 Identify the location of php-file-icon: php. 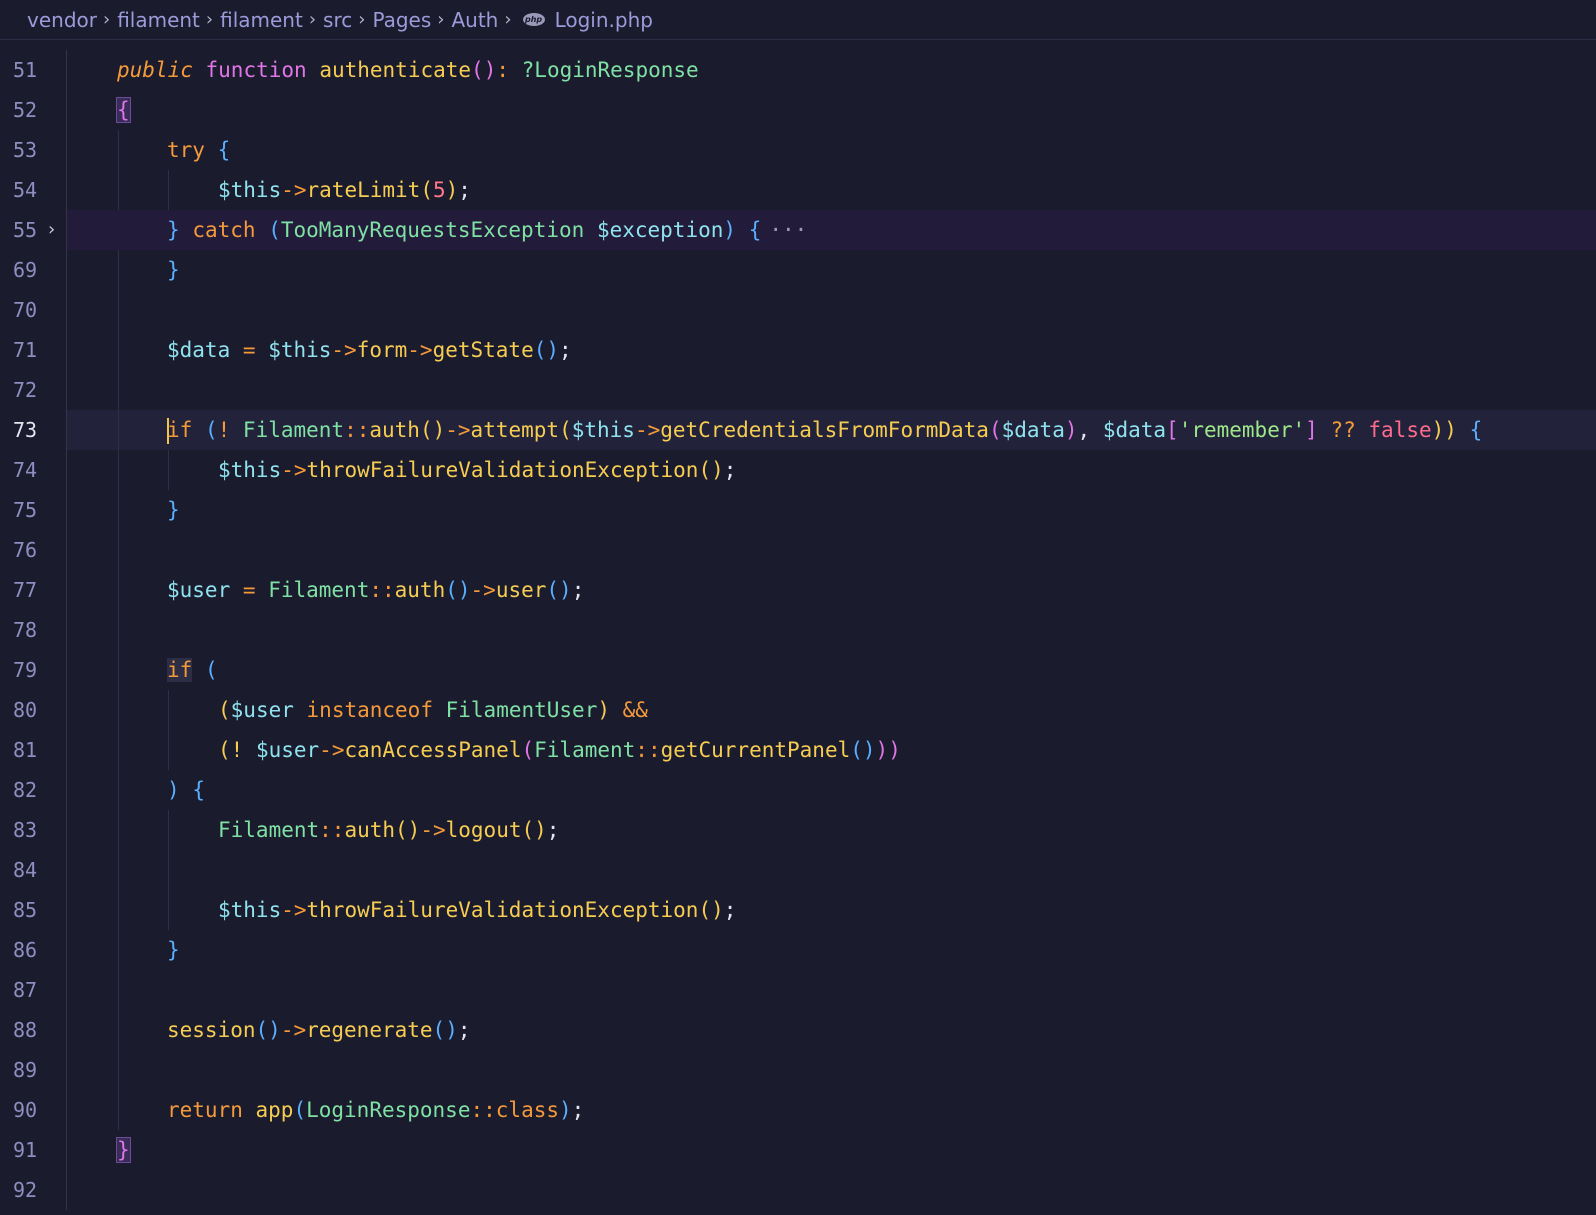
(533, 19).